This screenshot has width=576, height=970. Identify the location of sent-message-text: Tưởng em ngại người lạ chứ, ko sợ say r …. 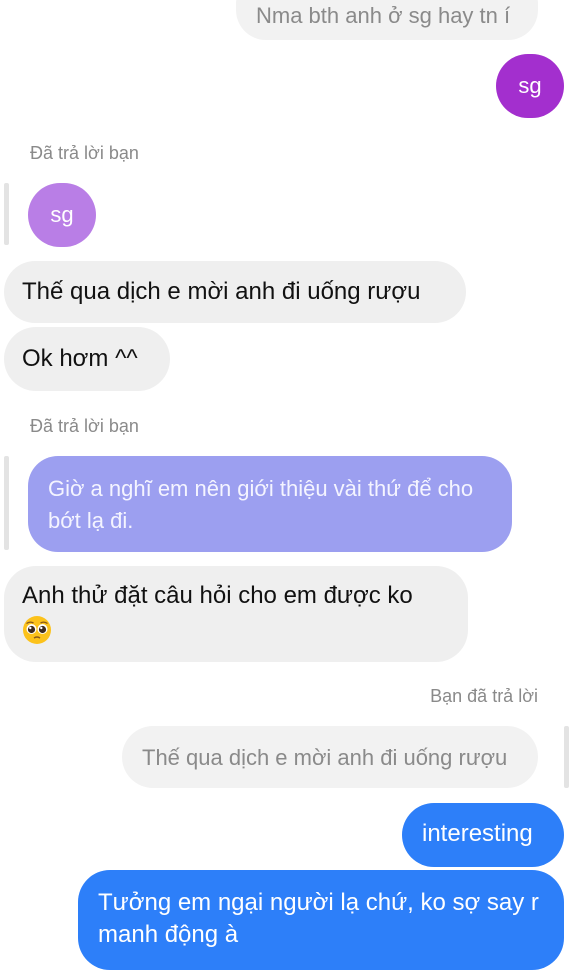
(318, 918).